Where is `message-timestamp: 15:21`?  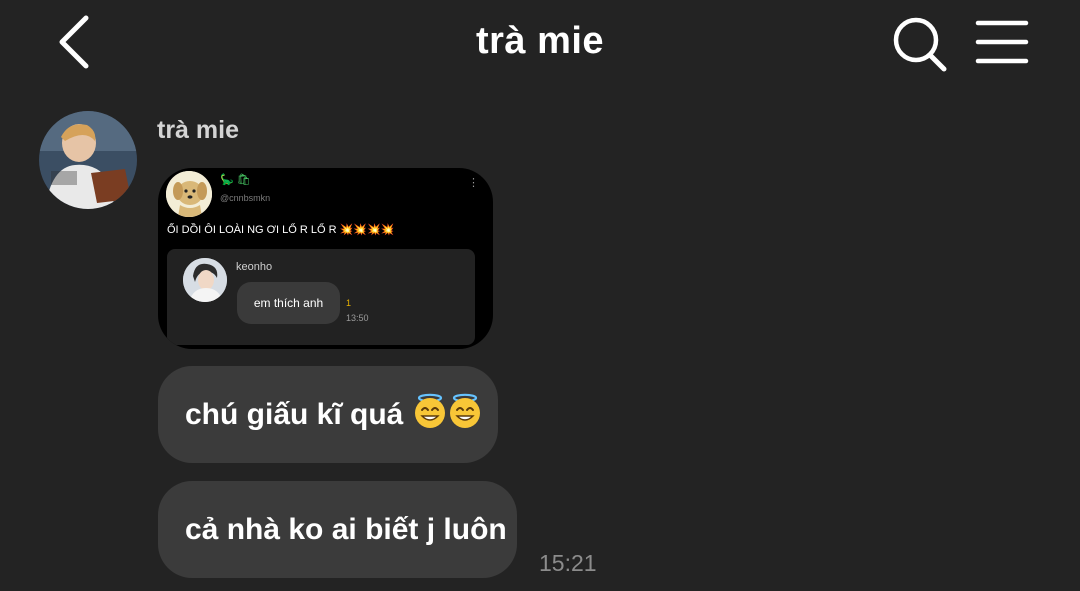 message-timestamp: 15:21 is located at coordinates (568, 563).